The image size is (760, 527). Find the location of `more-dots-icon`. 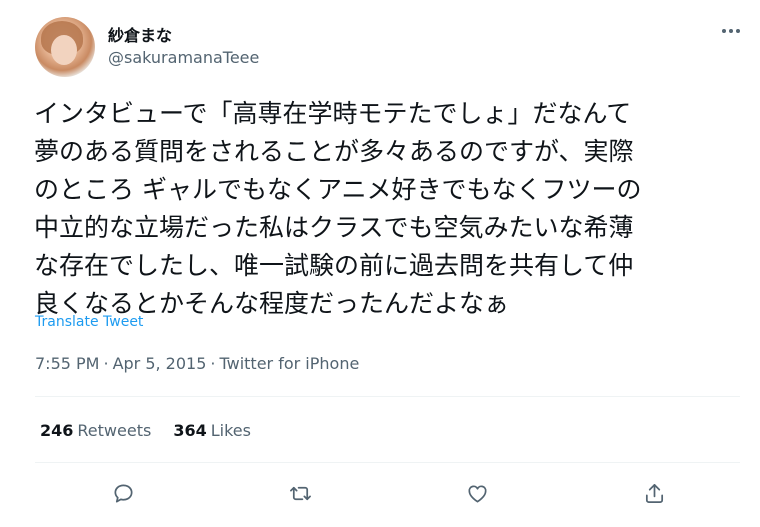

more-dots-icon is located at coordinates (731, 31).